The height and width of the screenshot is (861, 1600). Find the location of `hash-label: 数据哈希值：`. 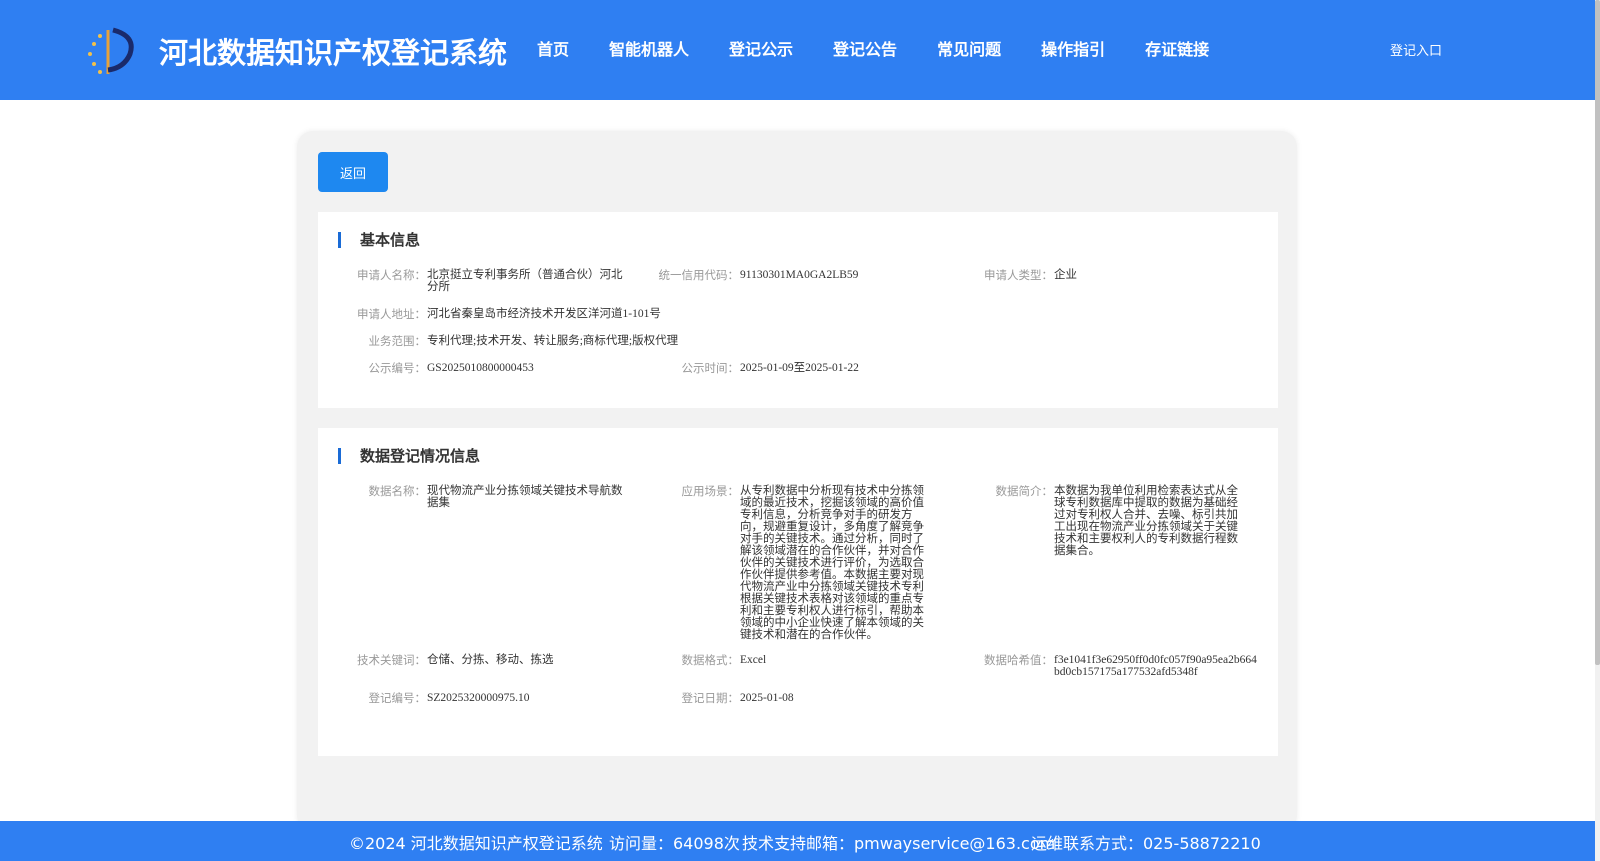

hash-label: 数据哈希值： is located at coordinates (1018, 660).